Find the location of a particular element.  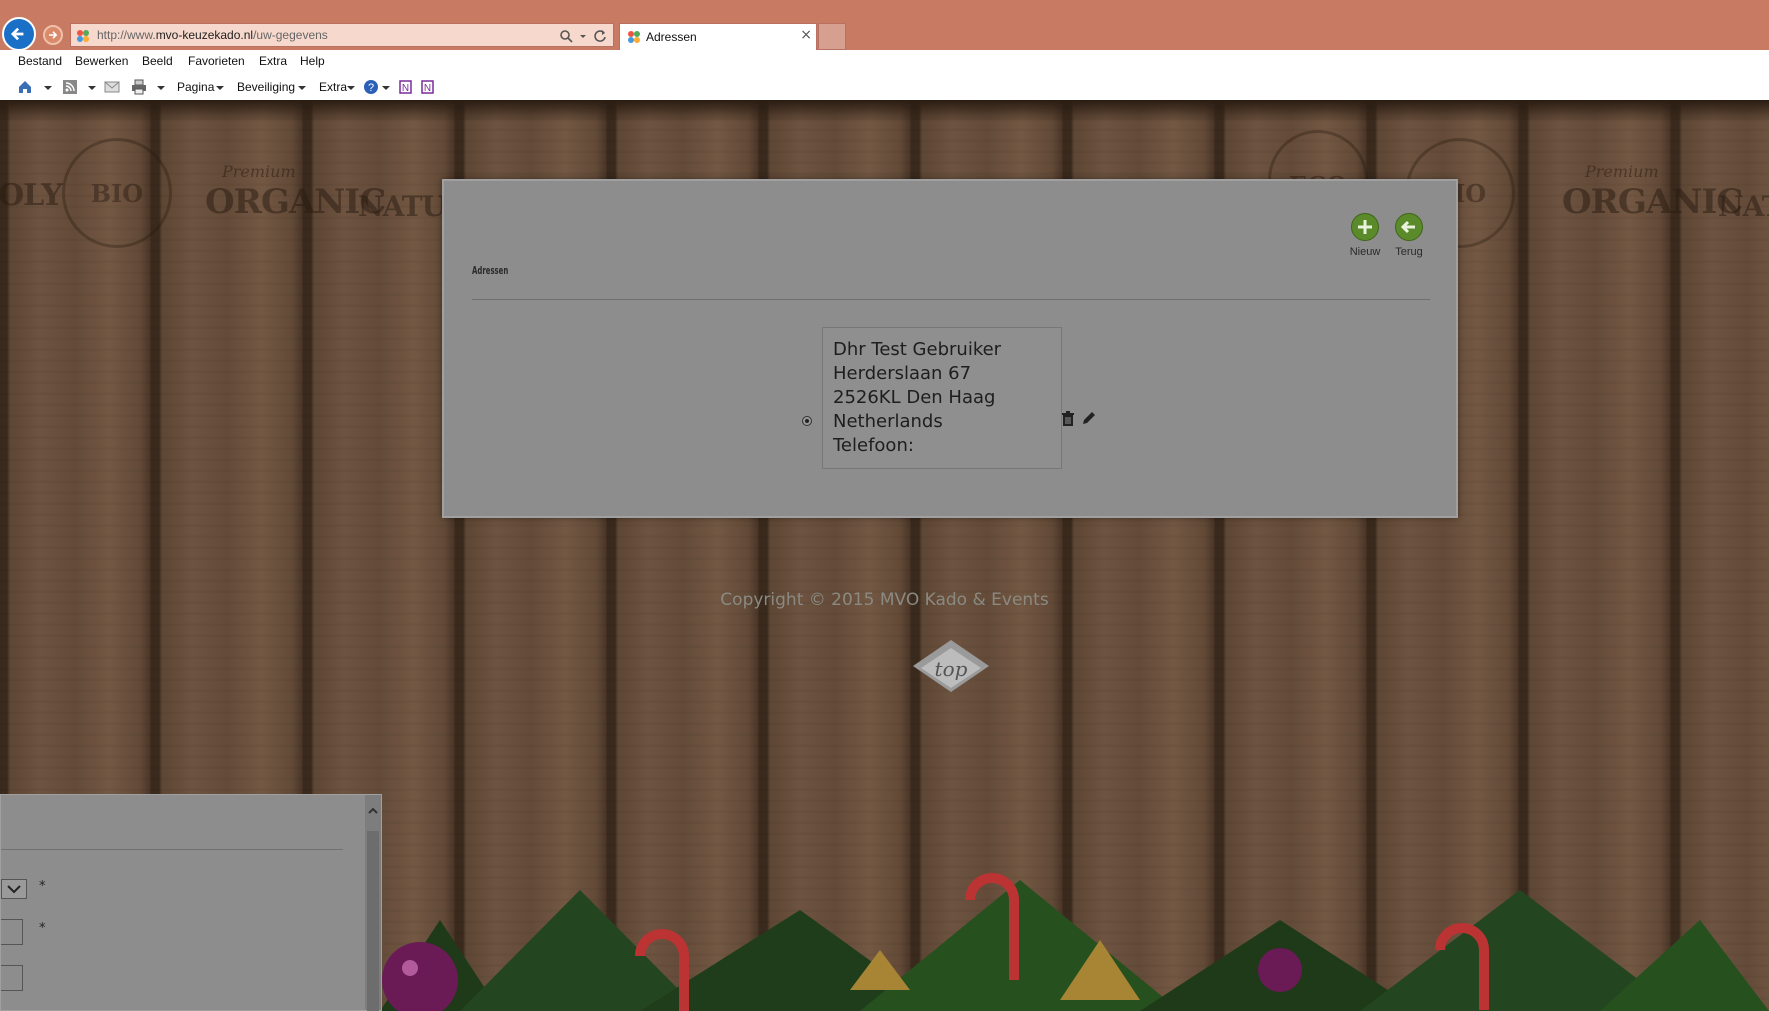

background-badge-text: BIO is located at coordinates (117, 193).